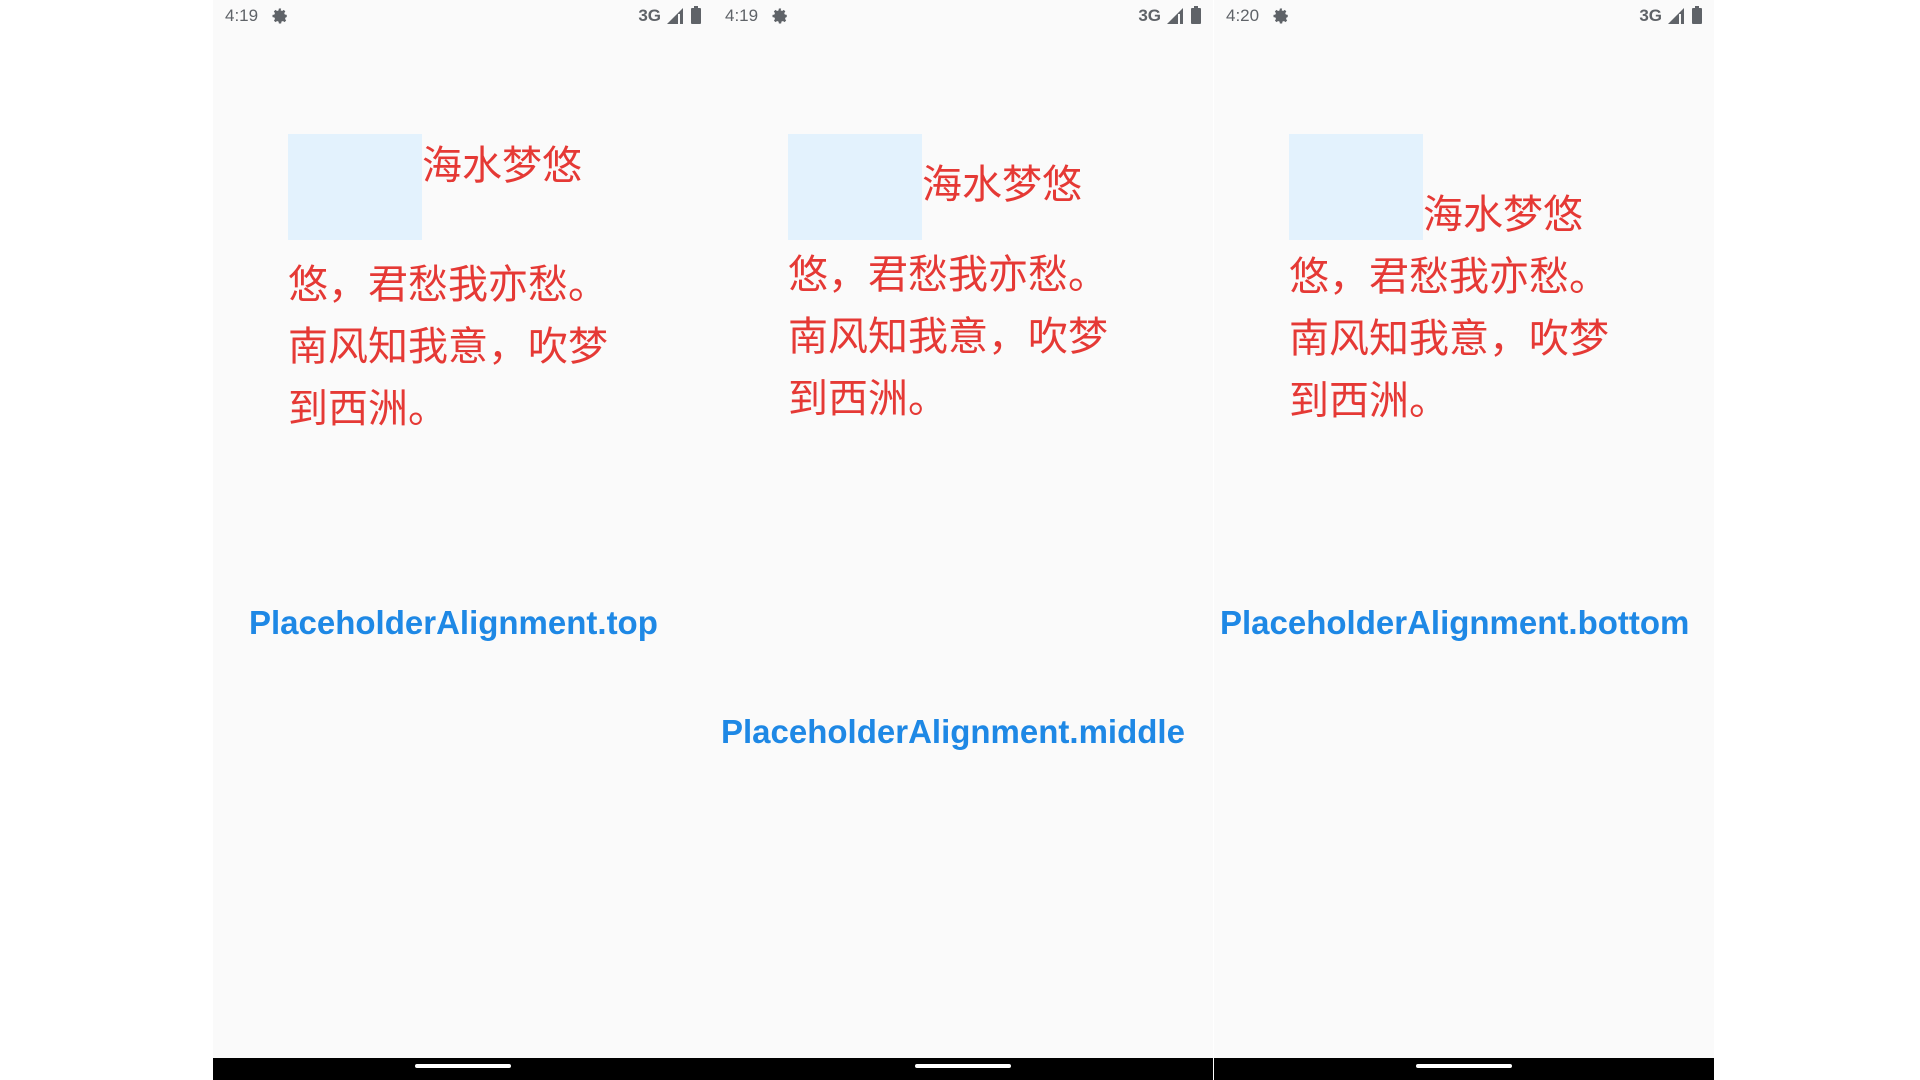 Image resolution: width=1920 pixels, height=1080 pixels. What do you see at coordinates (1455, 622) in the screenshot?
I see `caption-bottom: PlaceholderAlignment.bottom` at bounding box center [1455, 622].